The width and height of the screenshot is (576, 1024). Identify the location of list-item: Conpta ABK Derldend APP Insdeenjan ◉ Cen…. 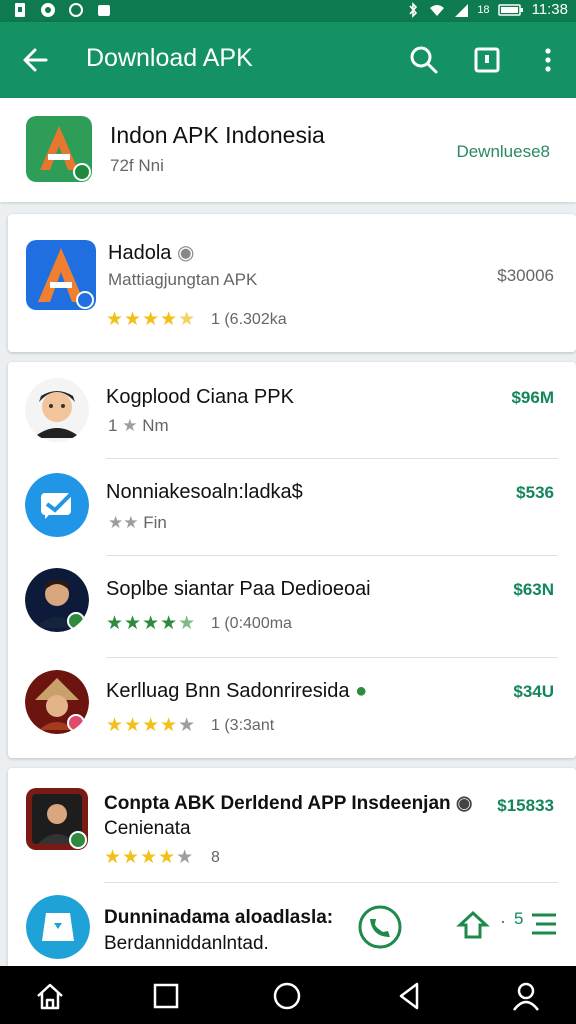
(292, 825).